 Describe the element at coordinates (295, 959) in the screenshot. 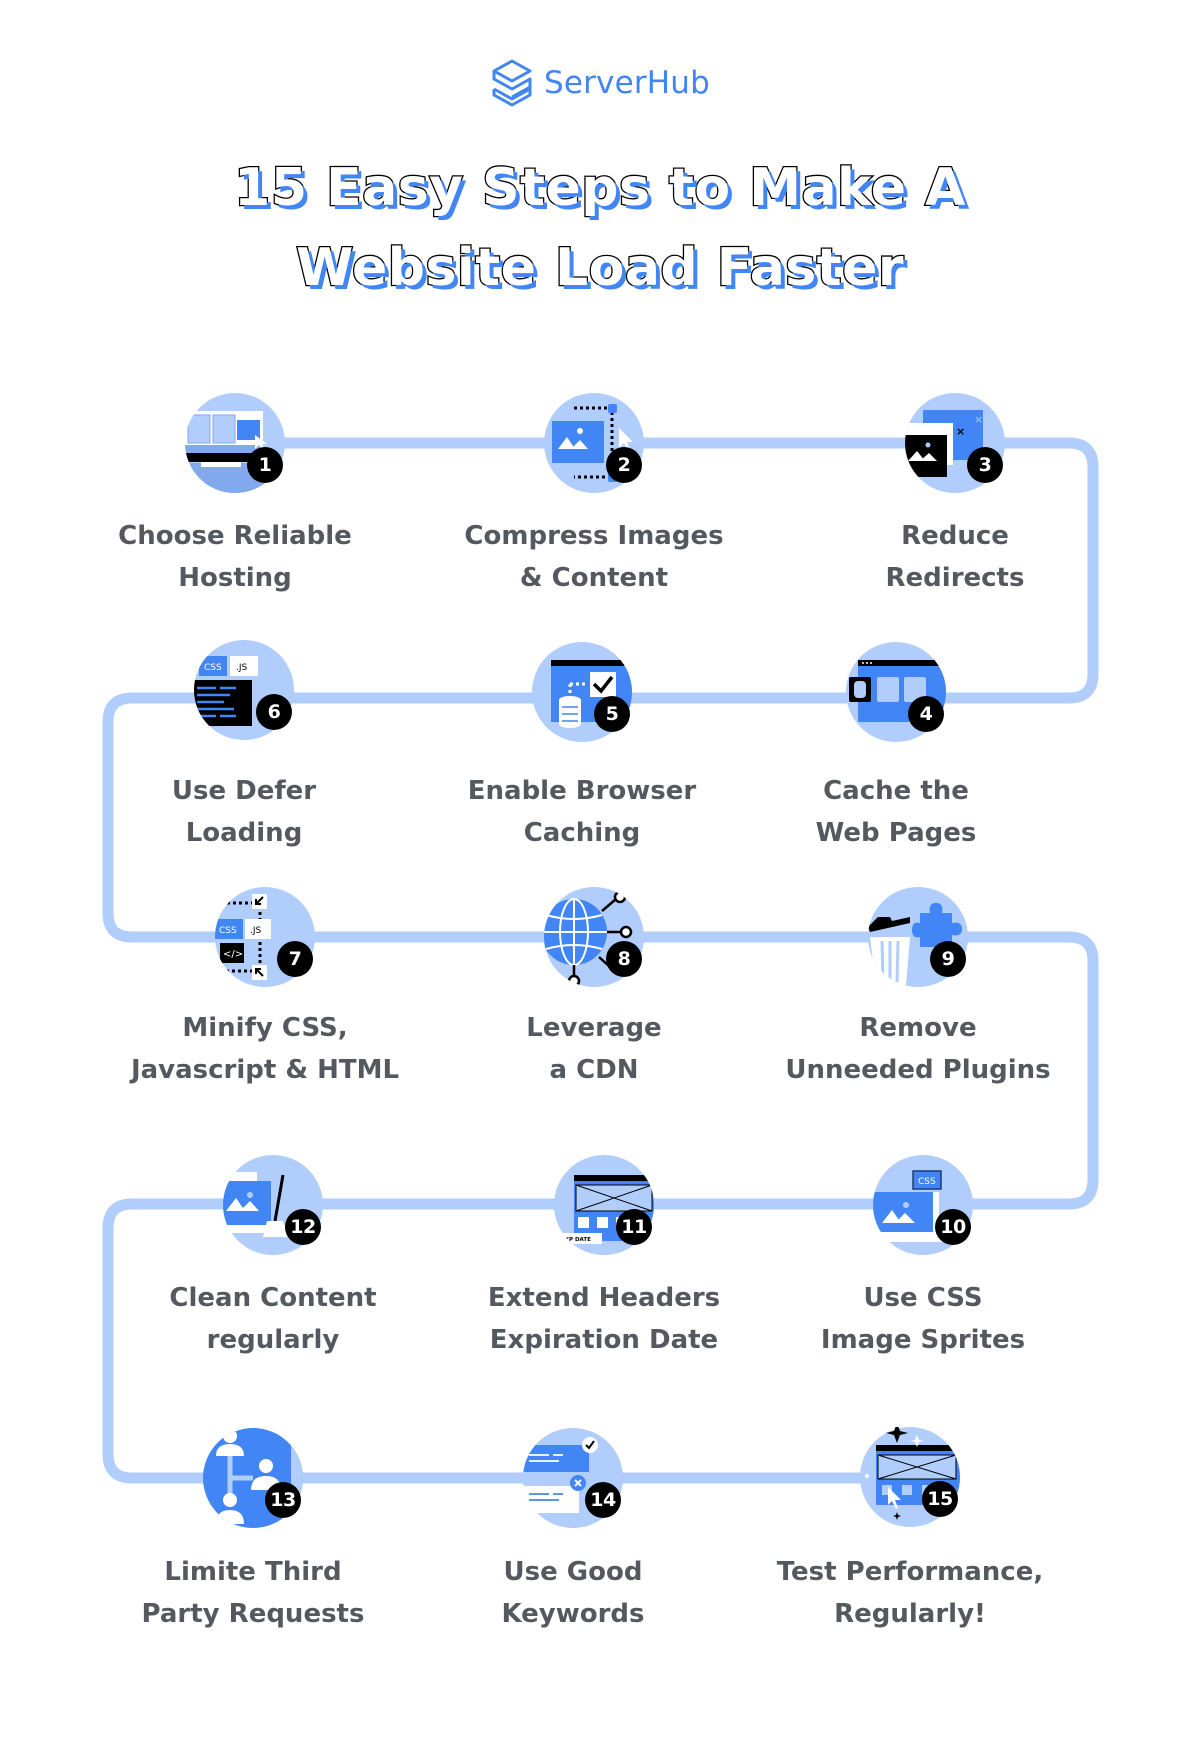

I see `step-7-number-badge: 7` at that location.